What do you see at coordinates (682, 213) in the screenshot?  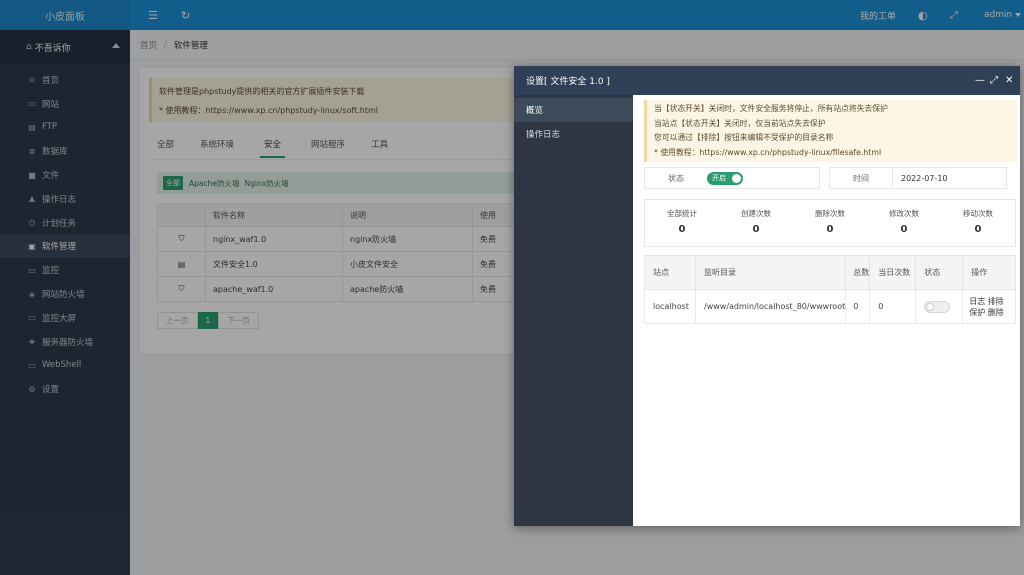 I see `stat-label: 全部统计` at bounding box center [682, 213].